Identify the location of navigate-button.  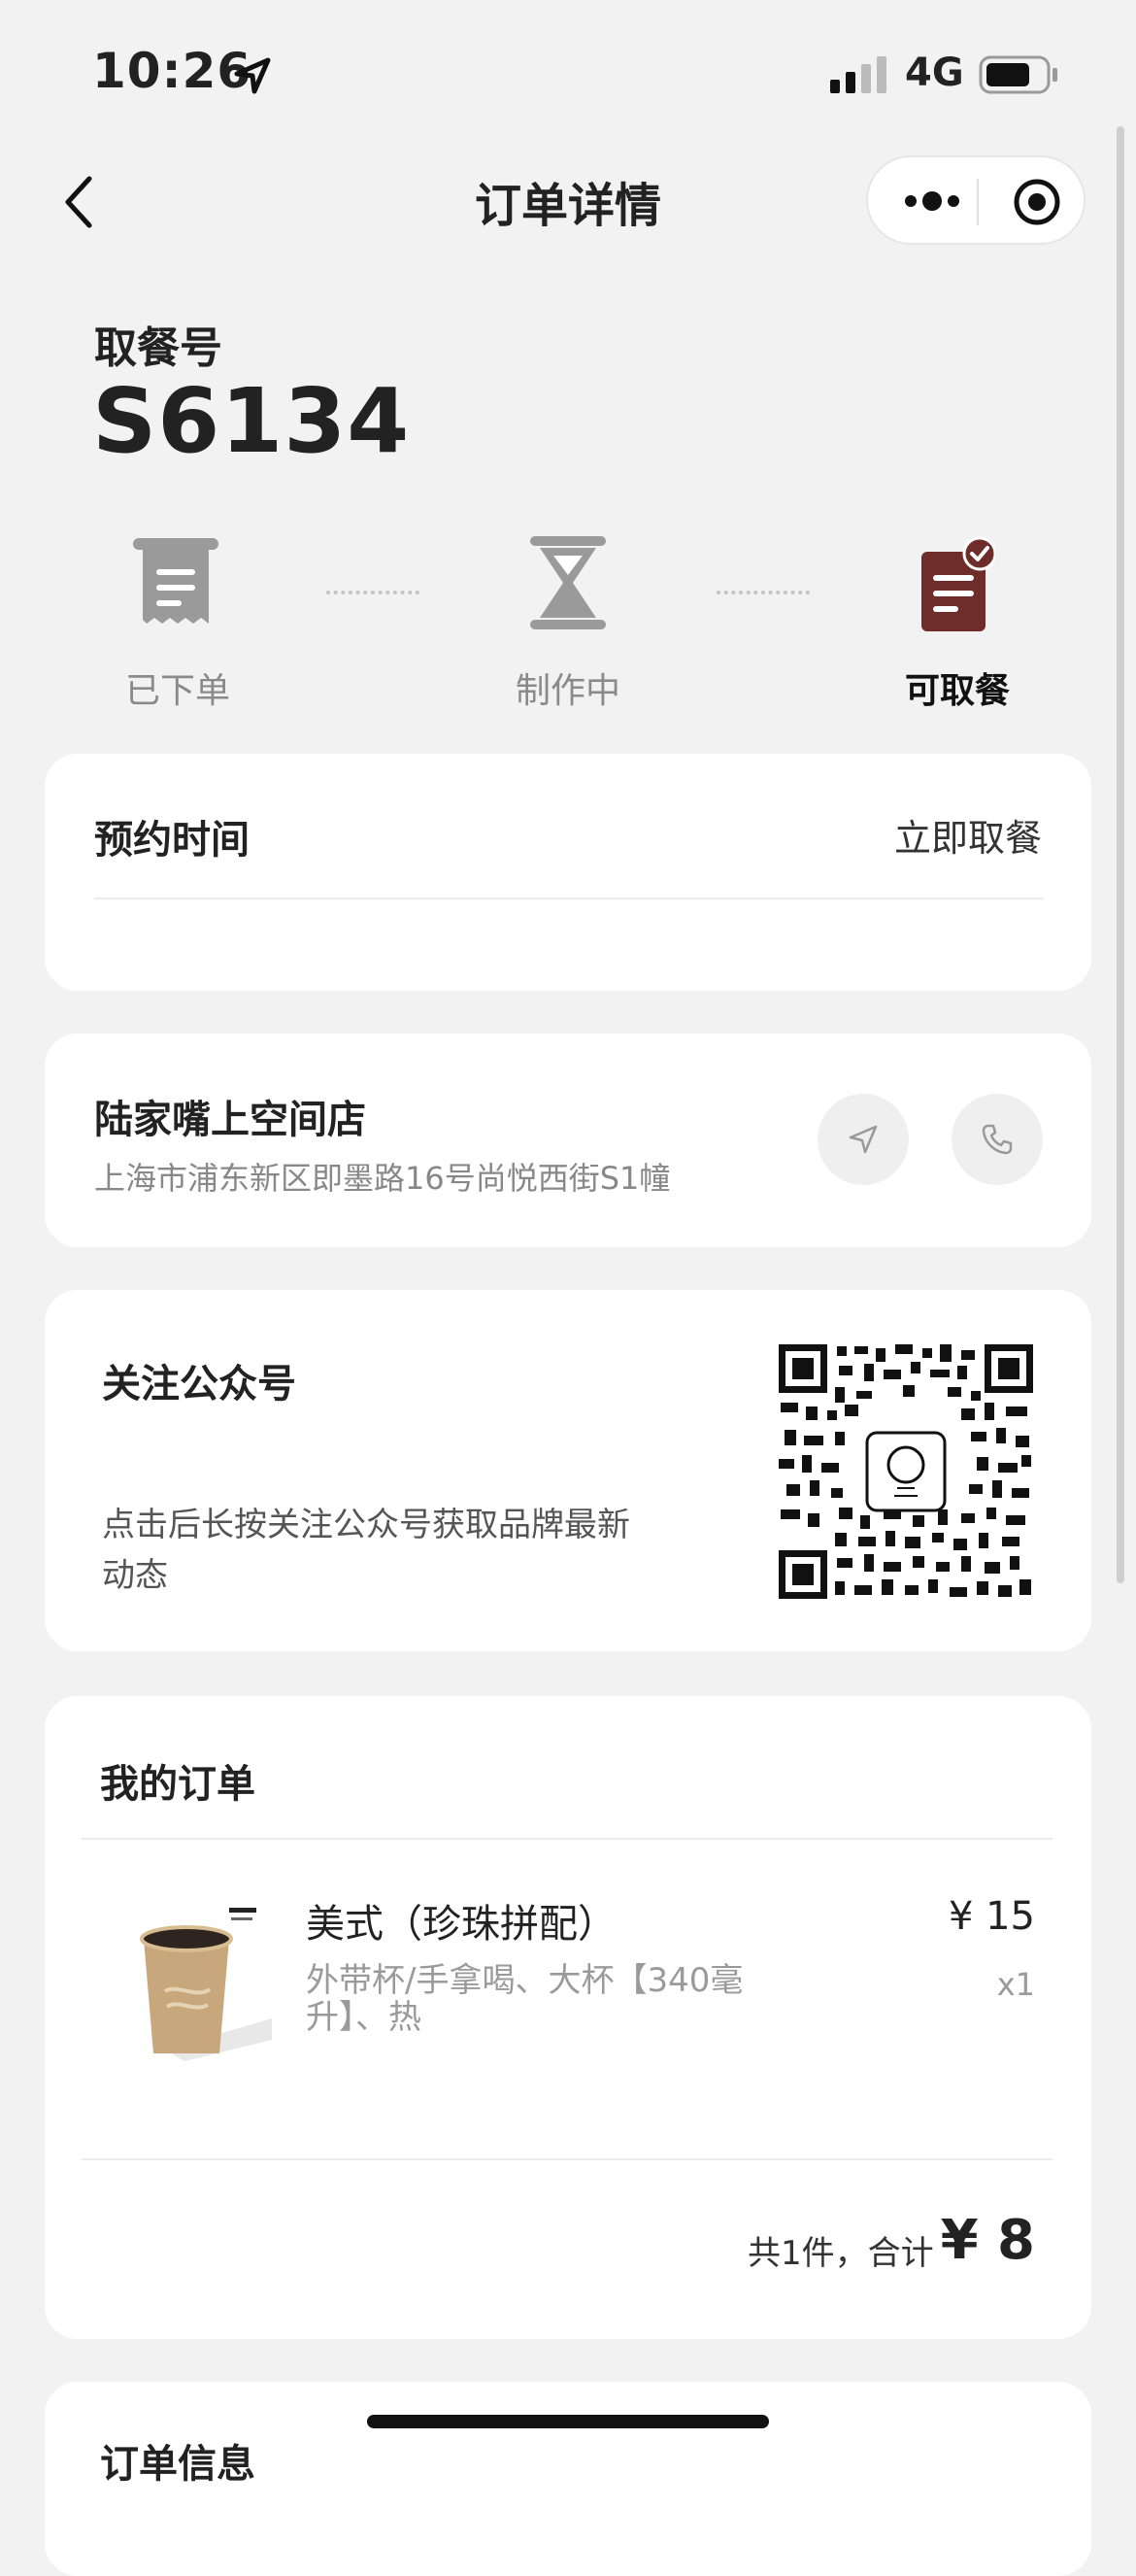
(863, 1139).